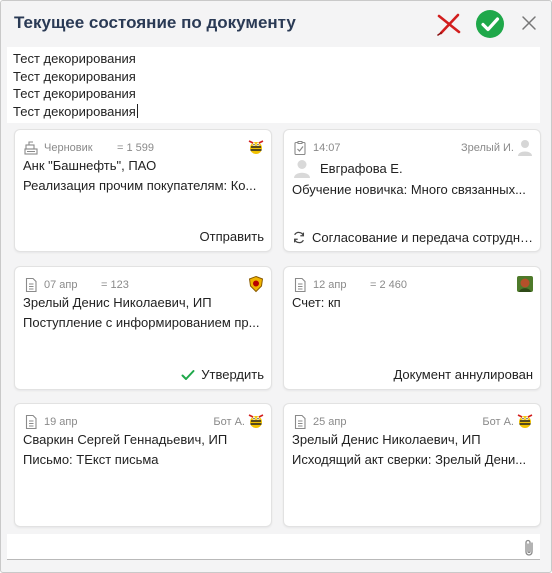 The width and height of the screenshot is (552, 573). I want to click on action-label: Отправить, so click(231, 236).